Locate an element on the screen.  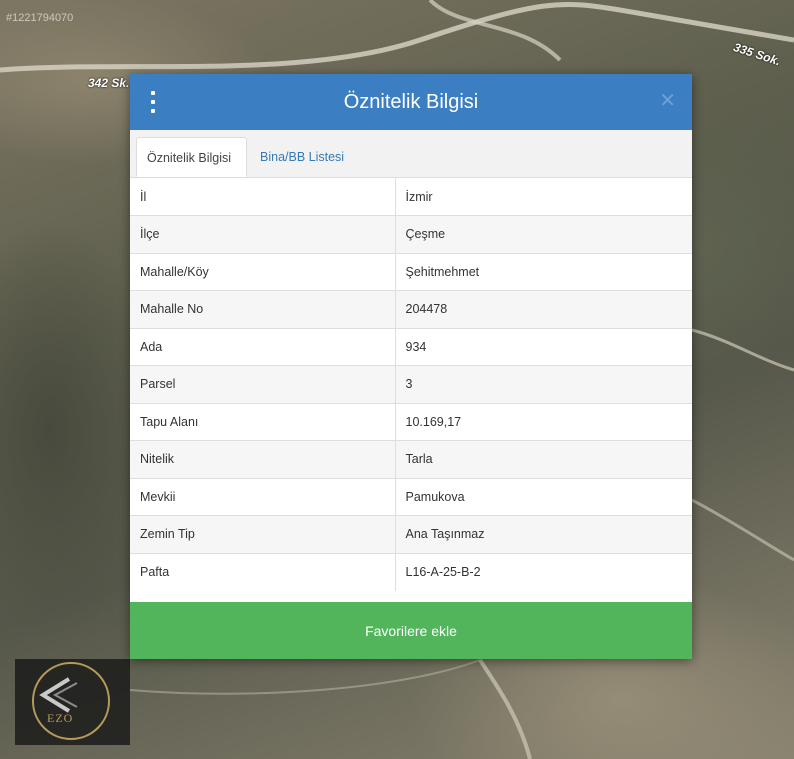
table-row: Mahalle No 204478 is located at coordinates (411, 309).